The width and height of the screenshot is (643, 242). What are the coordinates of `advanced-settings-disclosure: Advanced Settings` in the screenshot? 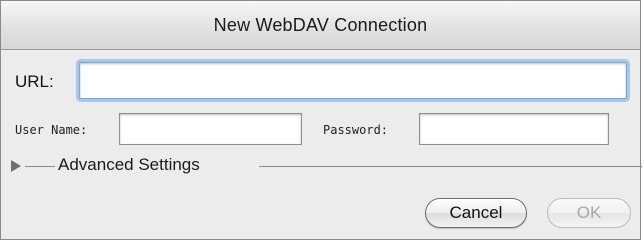 It's located at (321, 166).